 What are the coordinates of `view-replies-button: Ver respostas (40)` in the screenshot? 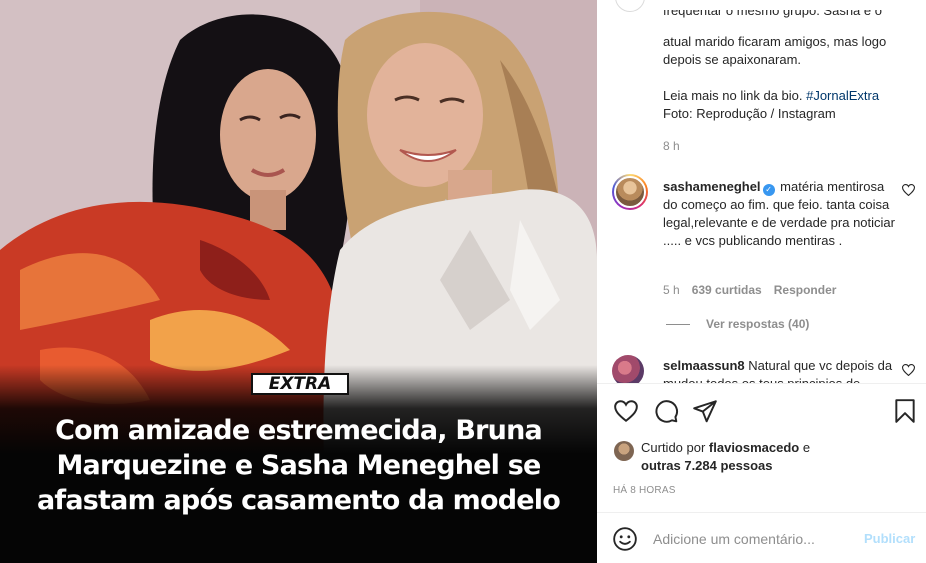 It's located at (737, 324).